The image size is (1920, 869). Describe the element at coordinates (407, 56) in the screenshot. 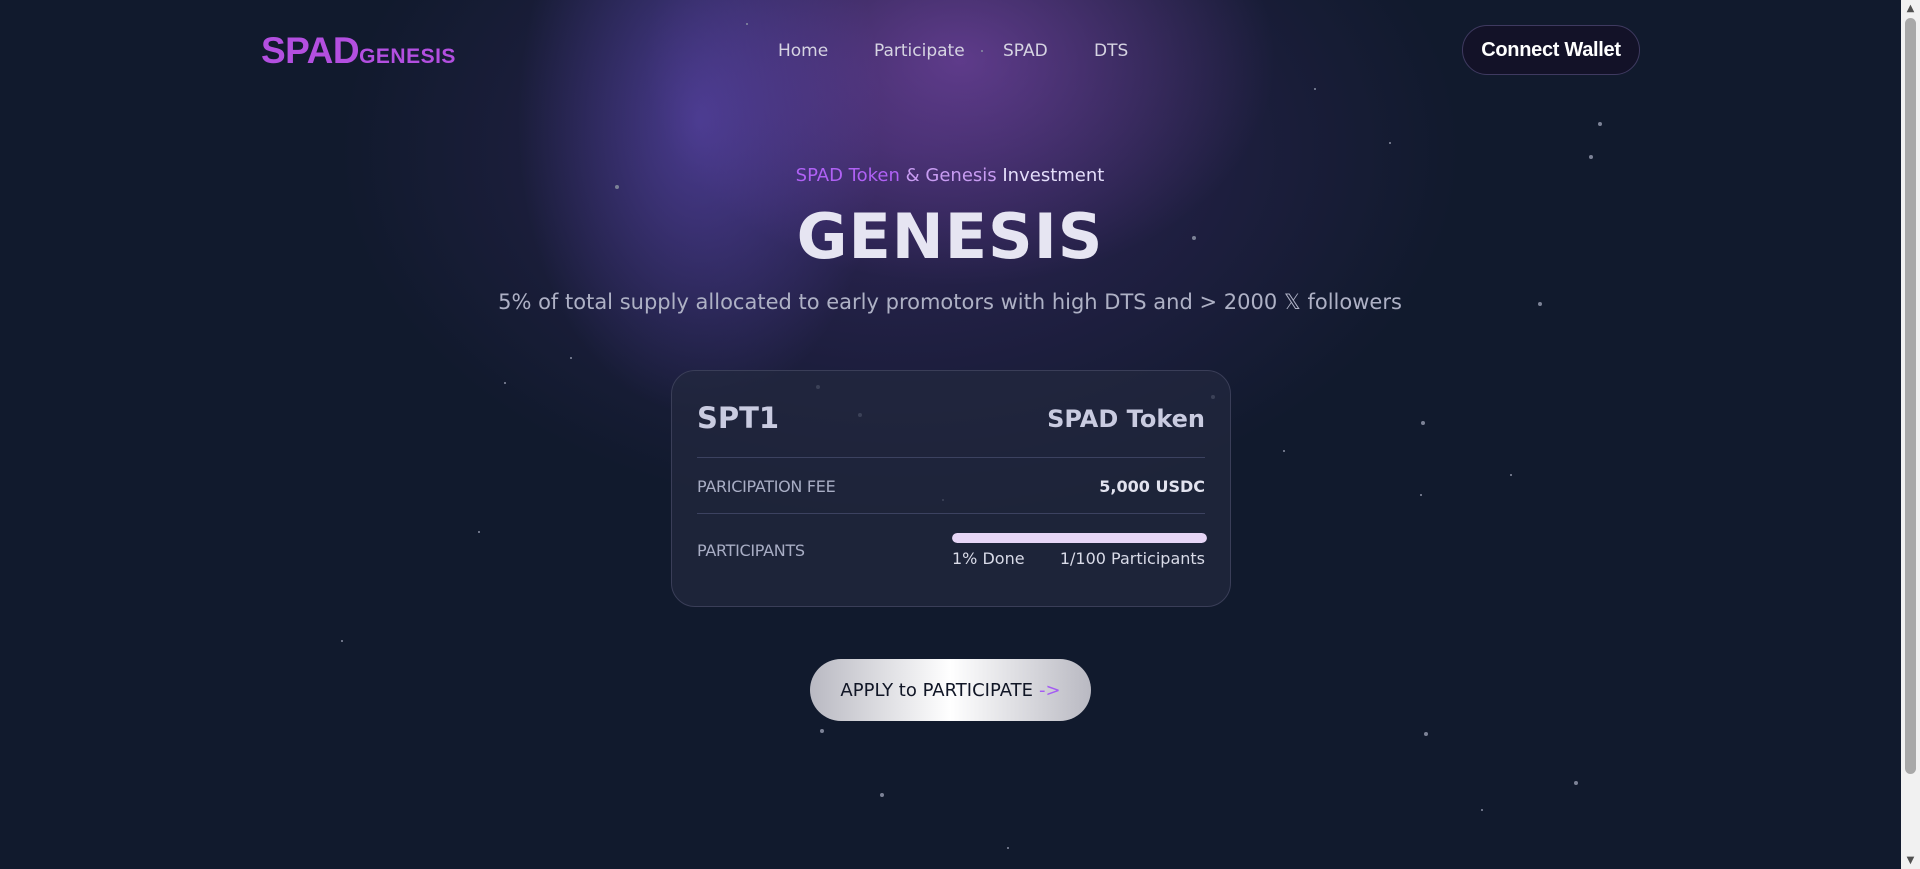

I see `logo-sub-text: GENESIS` at that location.